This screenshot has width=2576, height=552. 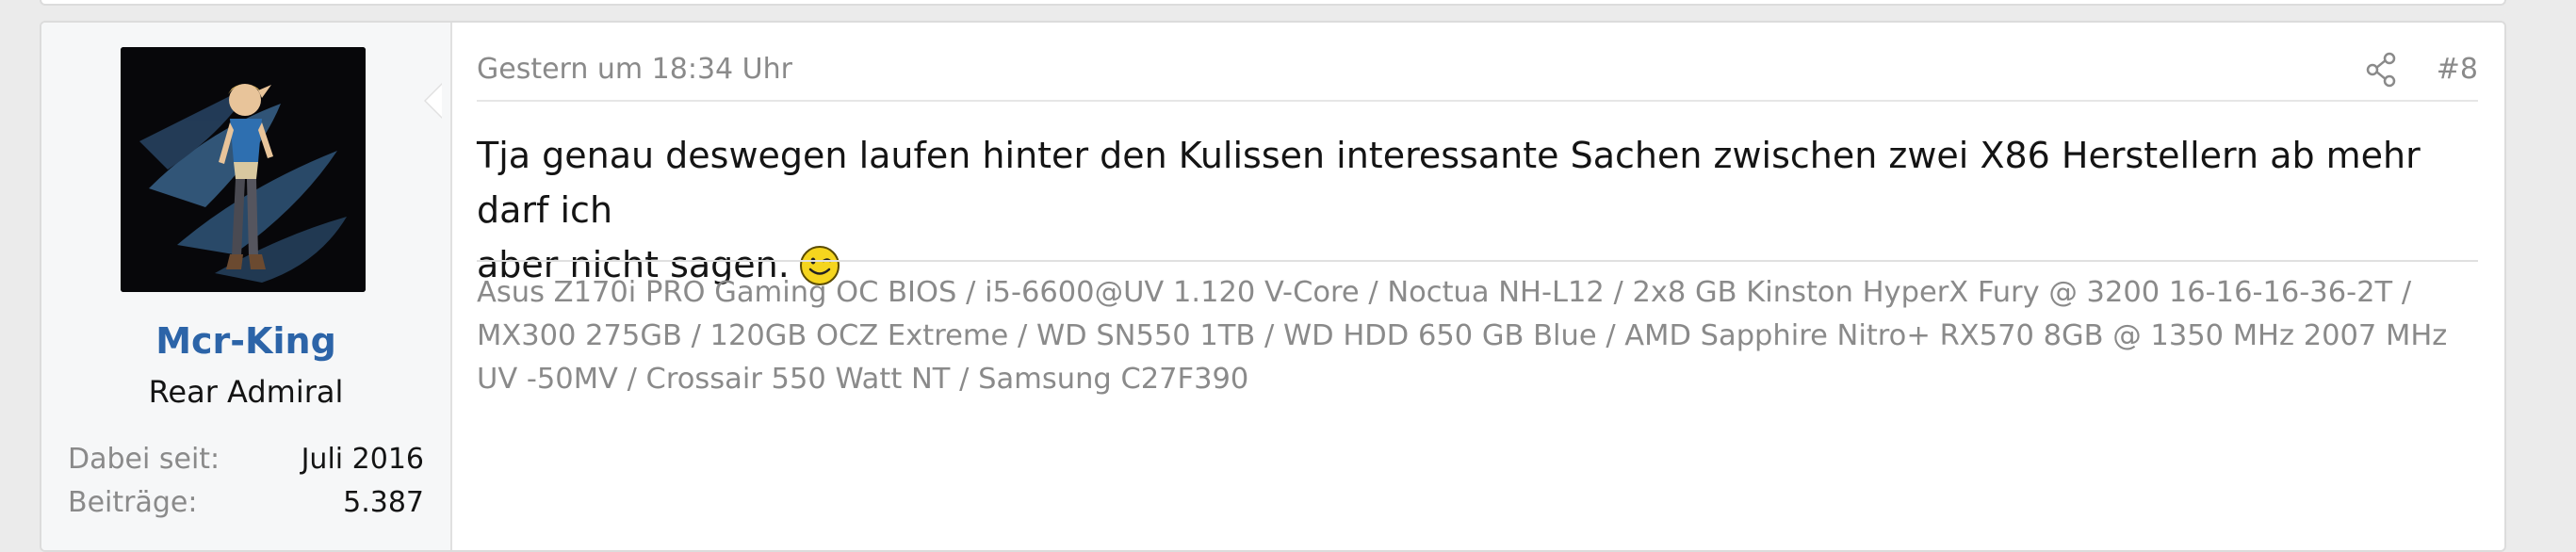 What do you see at coordinates (246, 392) in the screenshot?
I see `user-title: Rear Admiral` at bounding box center [246, 392].